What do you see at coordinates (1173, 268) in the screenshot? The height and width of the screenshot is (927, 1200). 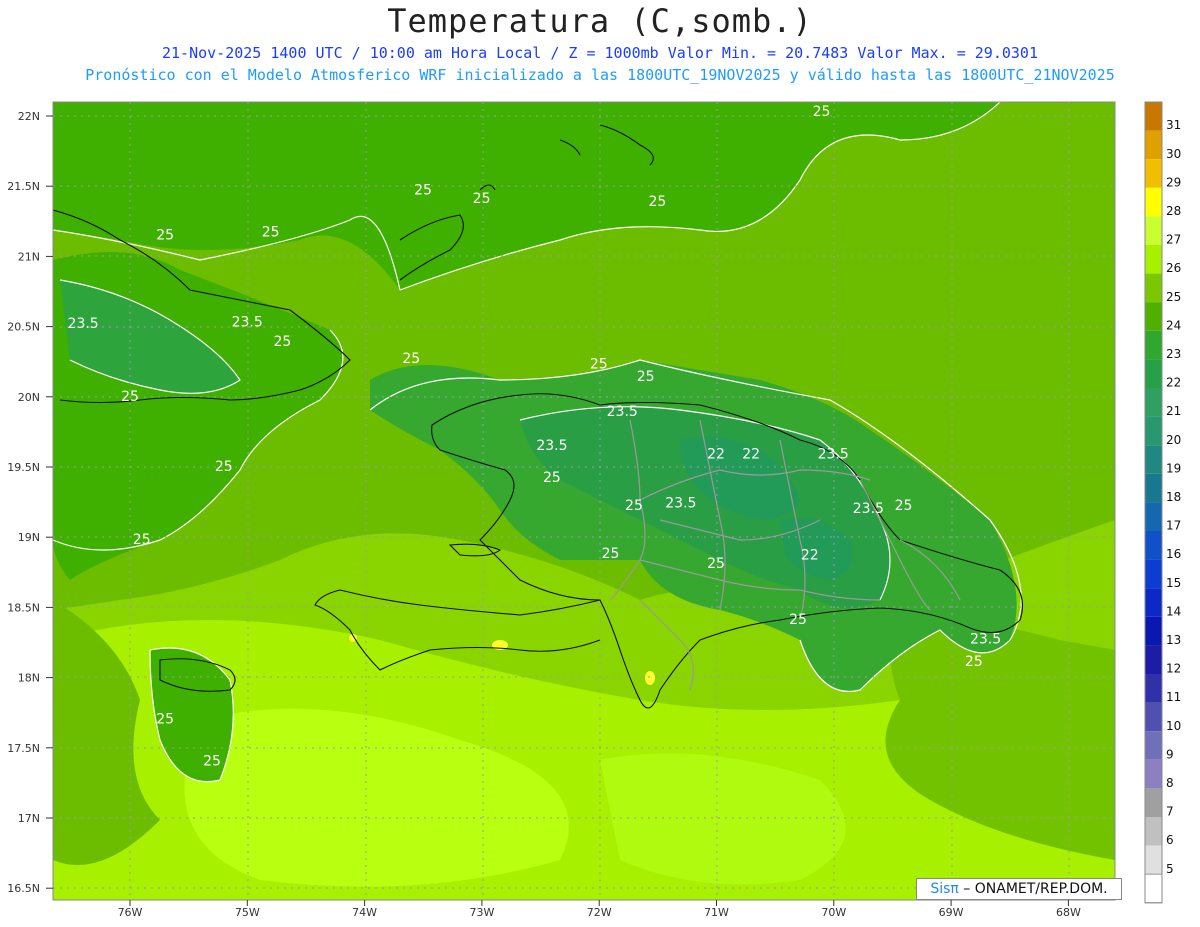 I see `colorbar-label: 26` at bounding box center [1173, 268].